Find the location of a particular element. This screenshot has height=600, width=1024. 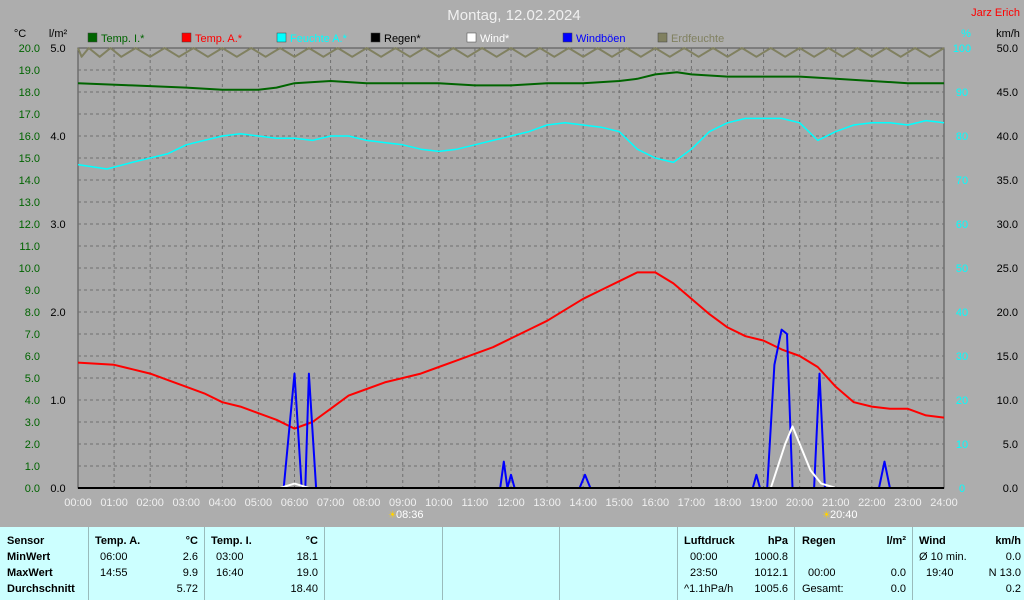

pressure-header: Luftdruck is located at coordinates (709, 541).